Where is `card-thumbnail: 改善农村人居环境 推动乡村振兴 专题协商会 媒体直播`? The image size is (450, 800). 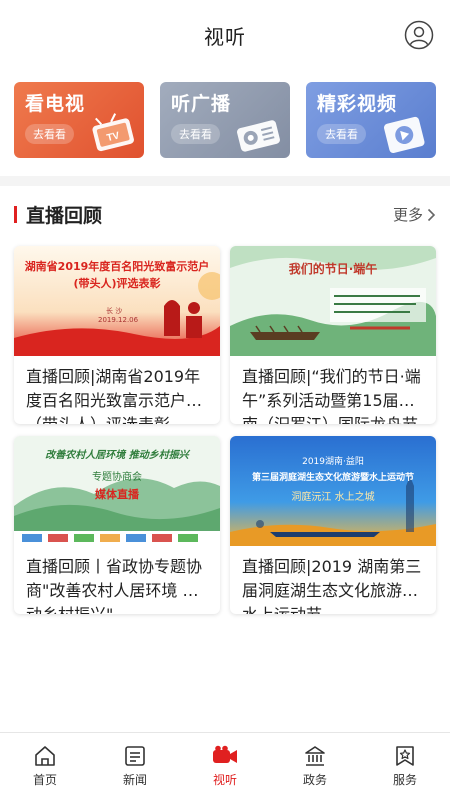
card-thumbnail: 改善农村人居环境 推动乡村振兴 专题协商会 媒体直播 is located at coordinates (117, 491).